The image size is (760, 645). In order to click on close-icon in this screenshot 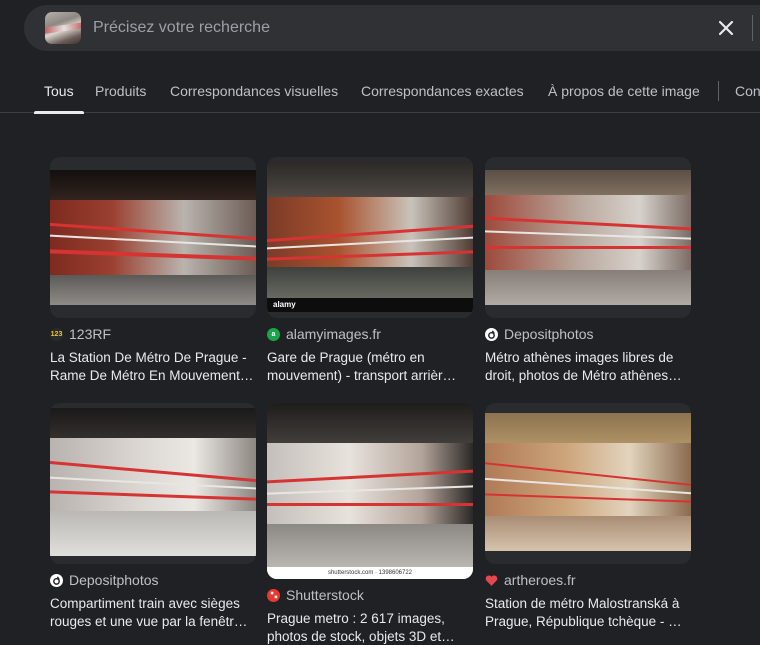, I will do `click(726, 28)`.